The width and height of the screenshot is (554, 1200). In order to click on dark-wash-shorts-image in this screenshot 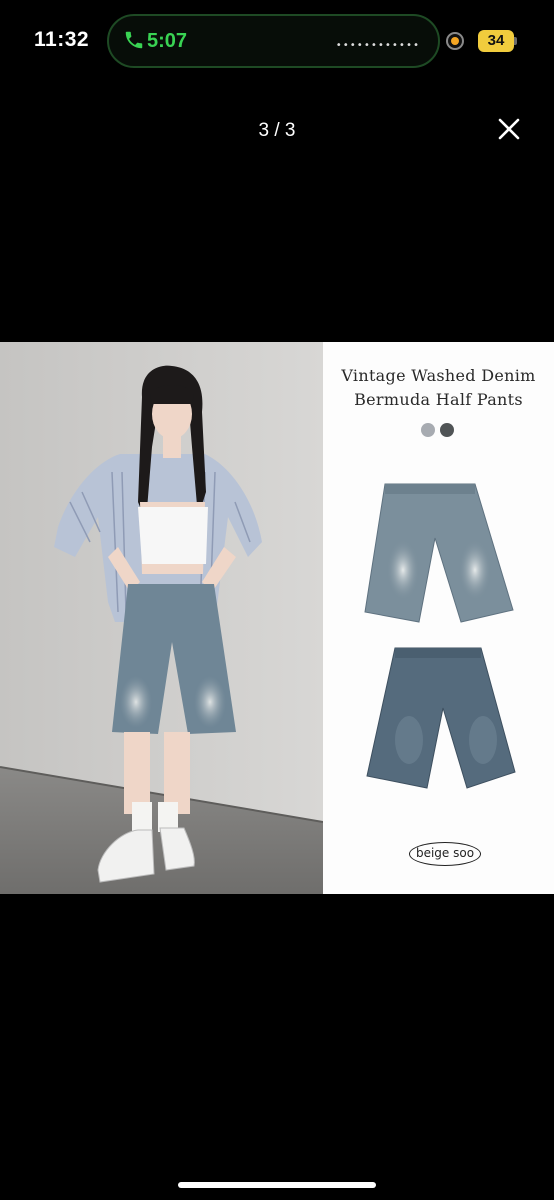, I will do `click(441, 718)`.